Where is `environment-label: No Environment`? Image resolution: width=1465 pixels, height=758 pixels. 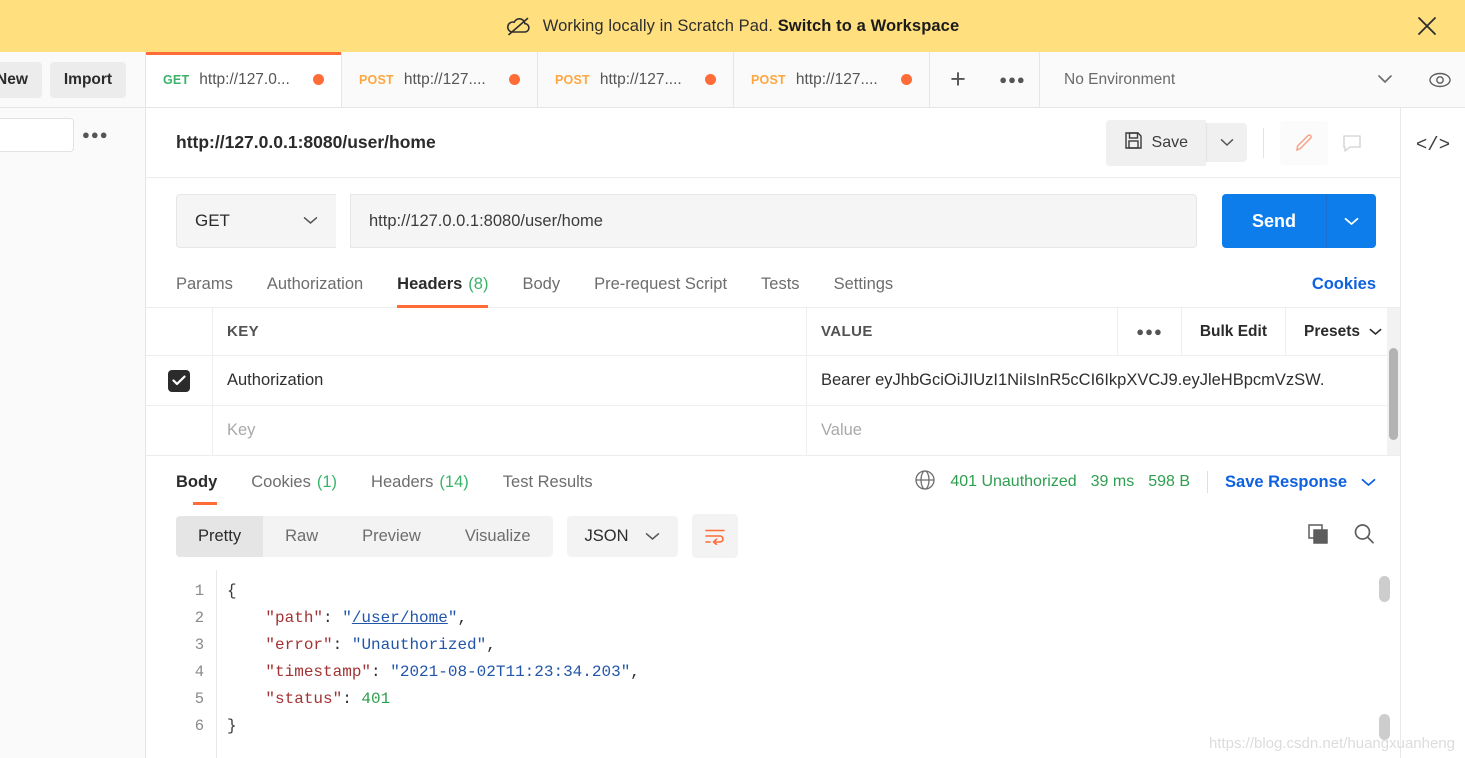 environment-label: No Environment is located at coordinates (1120, 79).